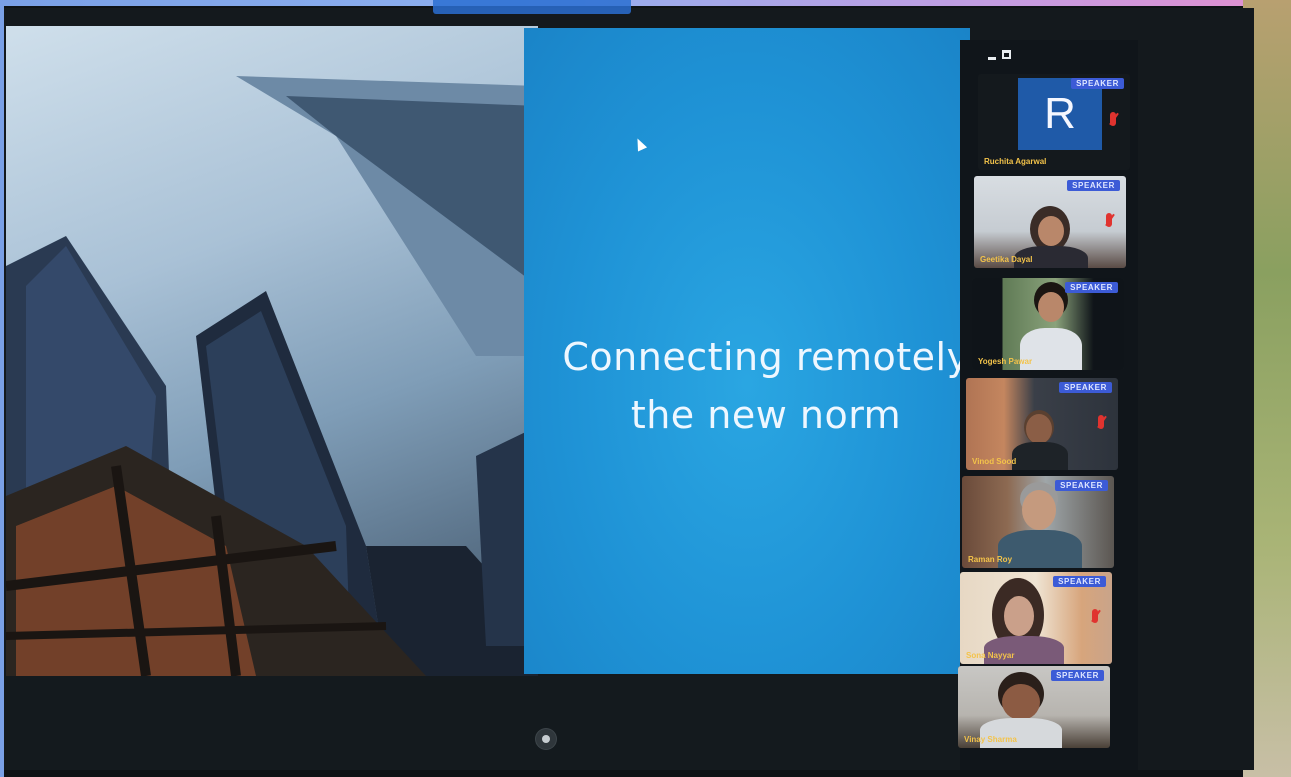  What do you see at coordinates (546, 739) in the screenshot?
I see `toolbar-more-button` at bounding box center [546, 739].